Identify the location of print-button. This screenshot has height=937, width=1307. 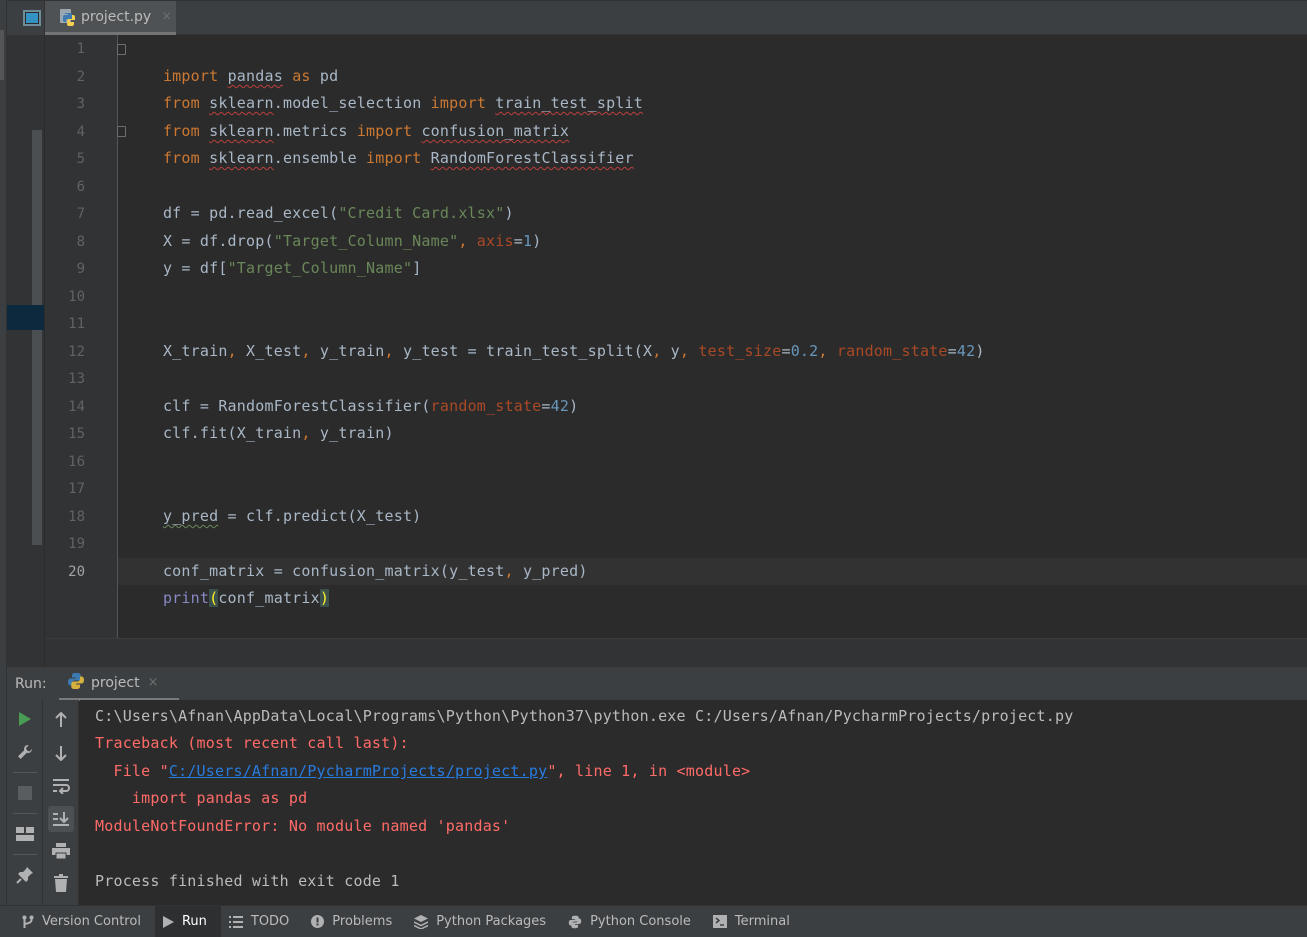
(61, 851).